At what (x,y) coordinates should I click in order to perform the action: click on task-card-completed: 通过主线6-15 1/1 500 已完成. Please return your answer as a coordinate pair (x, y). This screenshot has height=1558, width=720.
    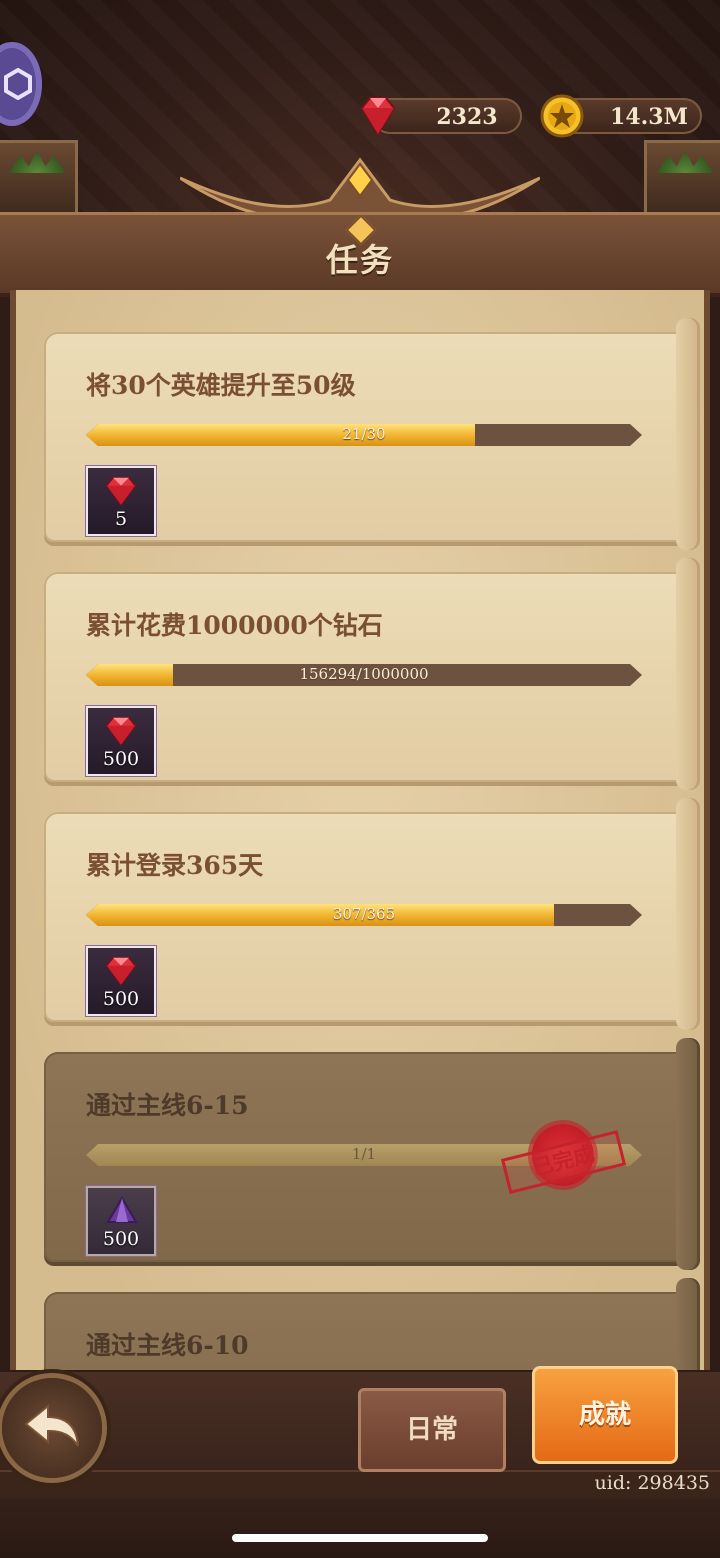
    Looking at the image, I should click on (372, 1154).